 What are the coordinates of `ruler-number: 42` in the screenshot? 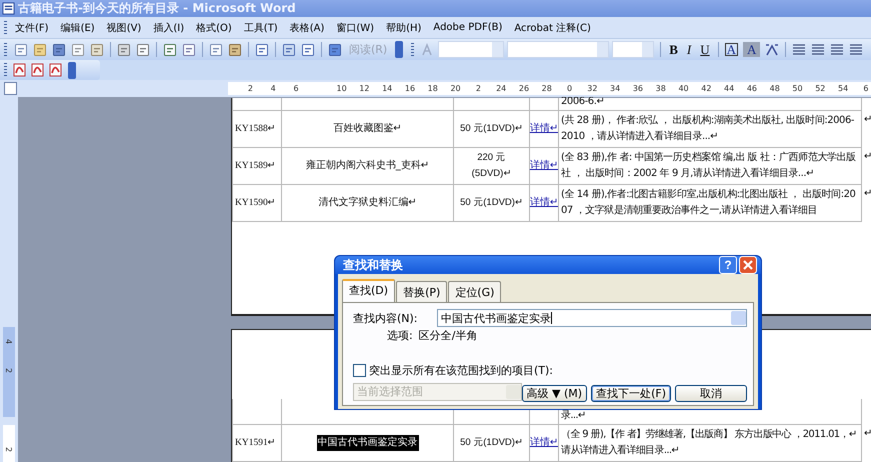 It's located at (706, 88).